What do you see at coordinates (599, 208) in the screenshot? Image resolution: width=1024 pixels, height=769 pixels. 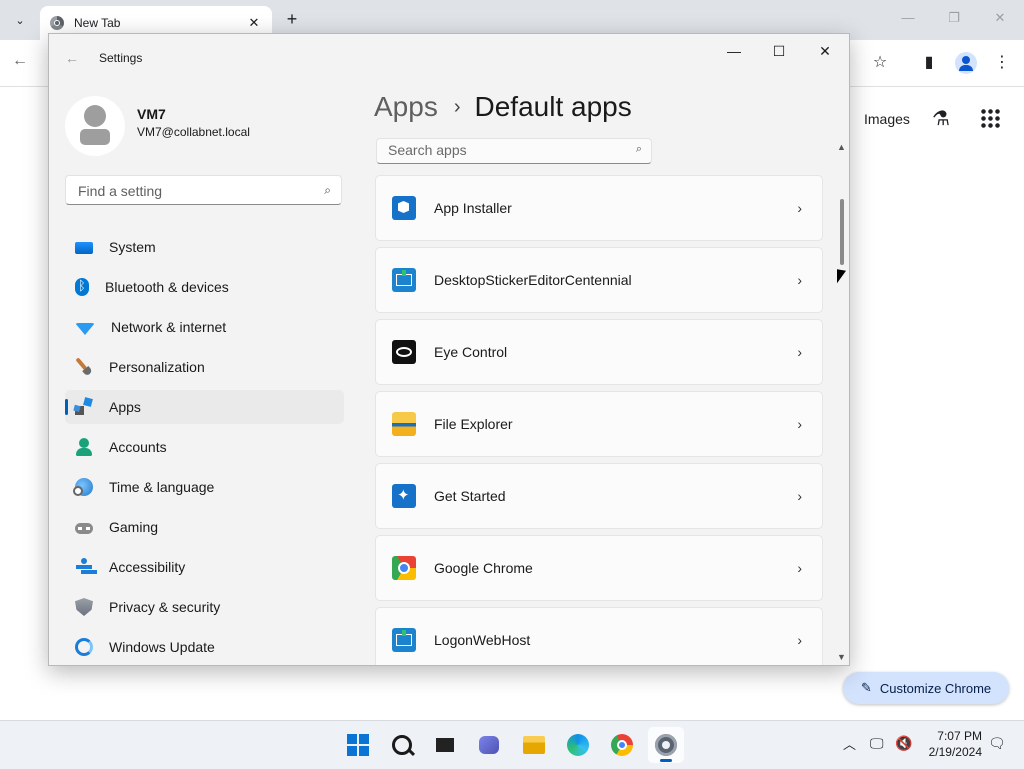 I see `app-row-app-installer: App Installer ›` at bounding box center [599, 208].